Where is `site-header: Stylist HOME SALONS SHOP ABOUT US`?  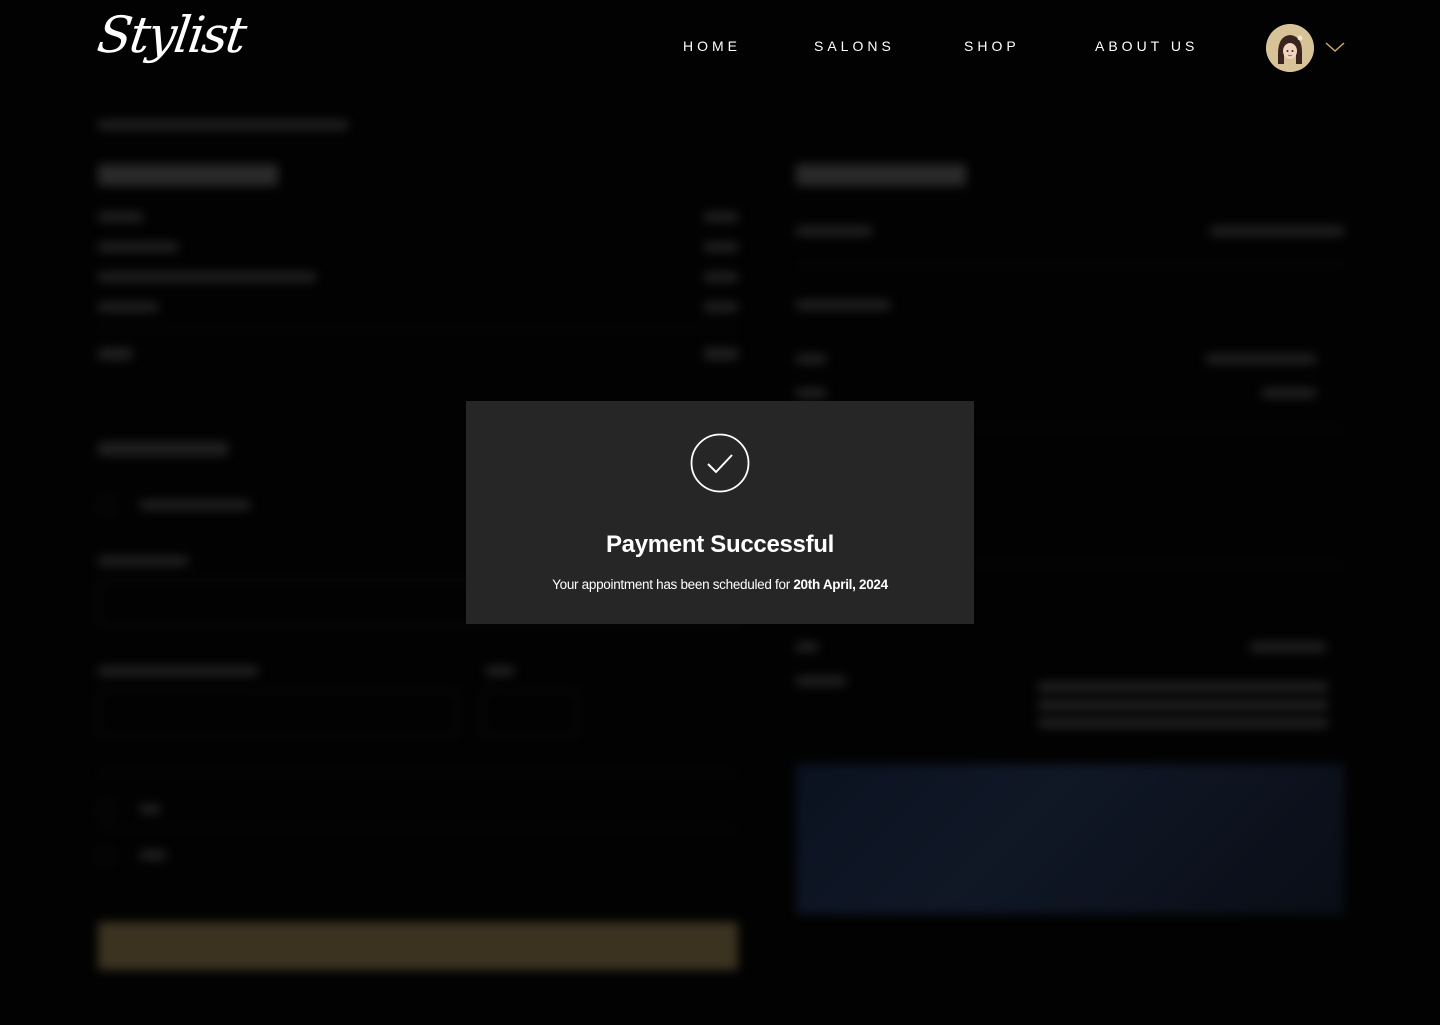 site-header: Stylist HOME SALONS SHOP ABOUT US is located at coordinates (720, 48).